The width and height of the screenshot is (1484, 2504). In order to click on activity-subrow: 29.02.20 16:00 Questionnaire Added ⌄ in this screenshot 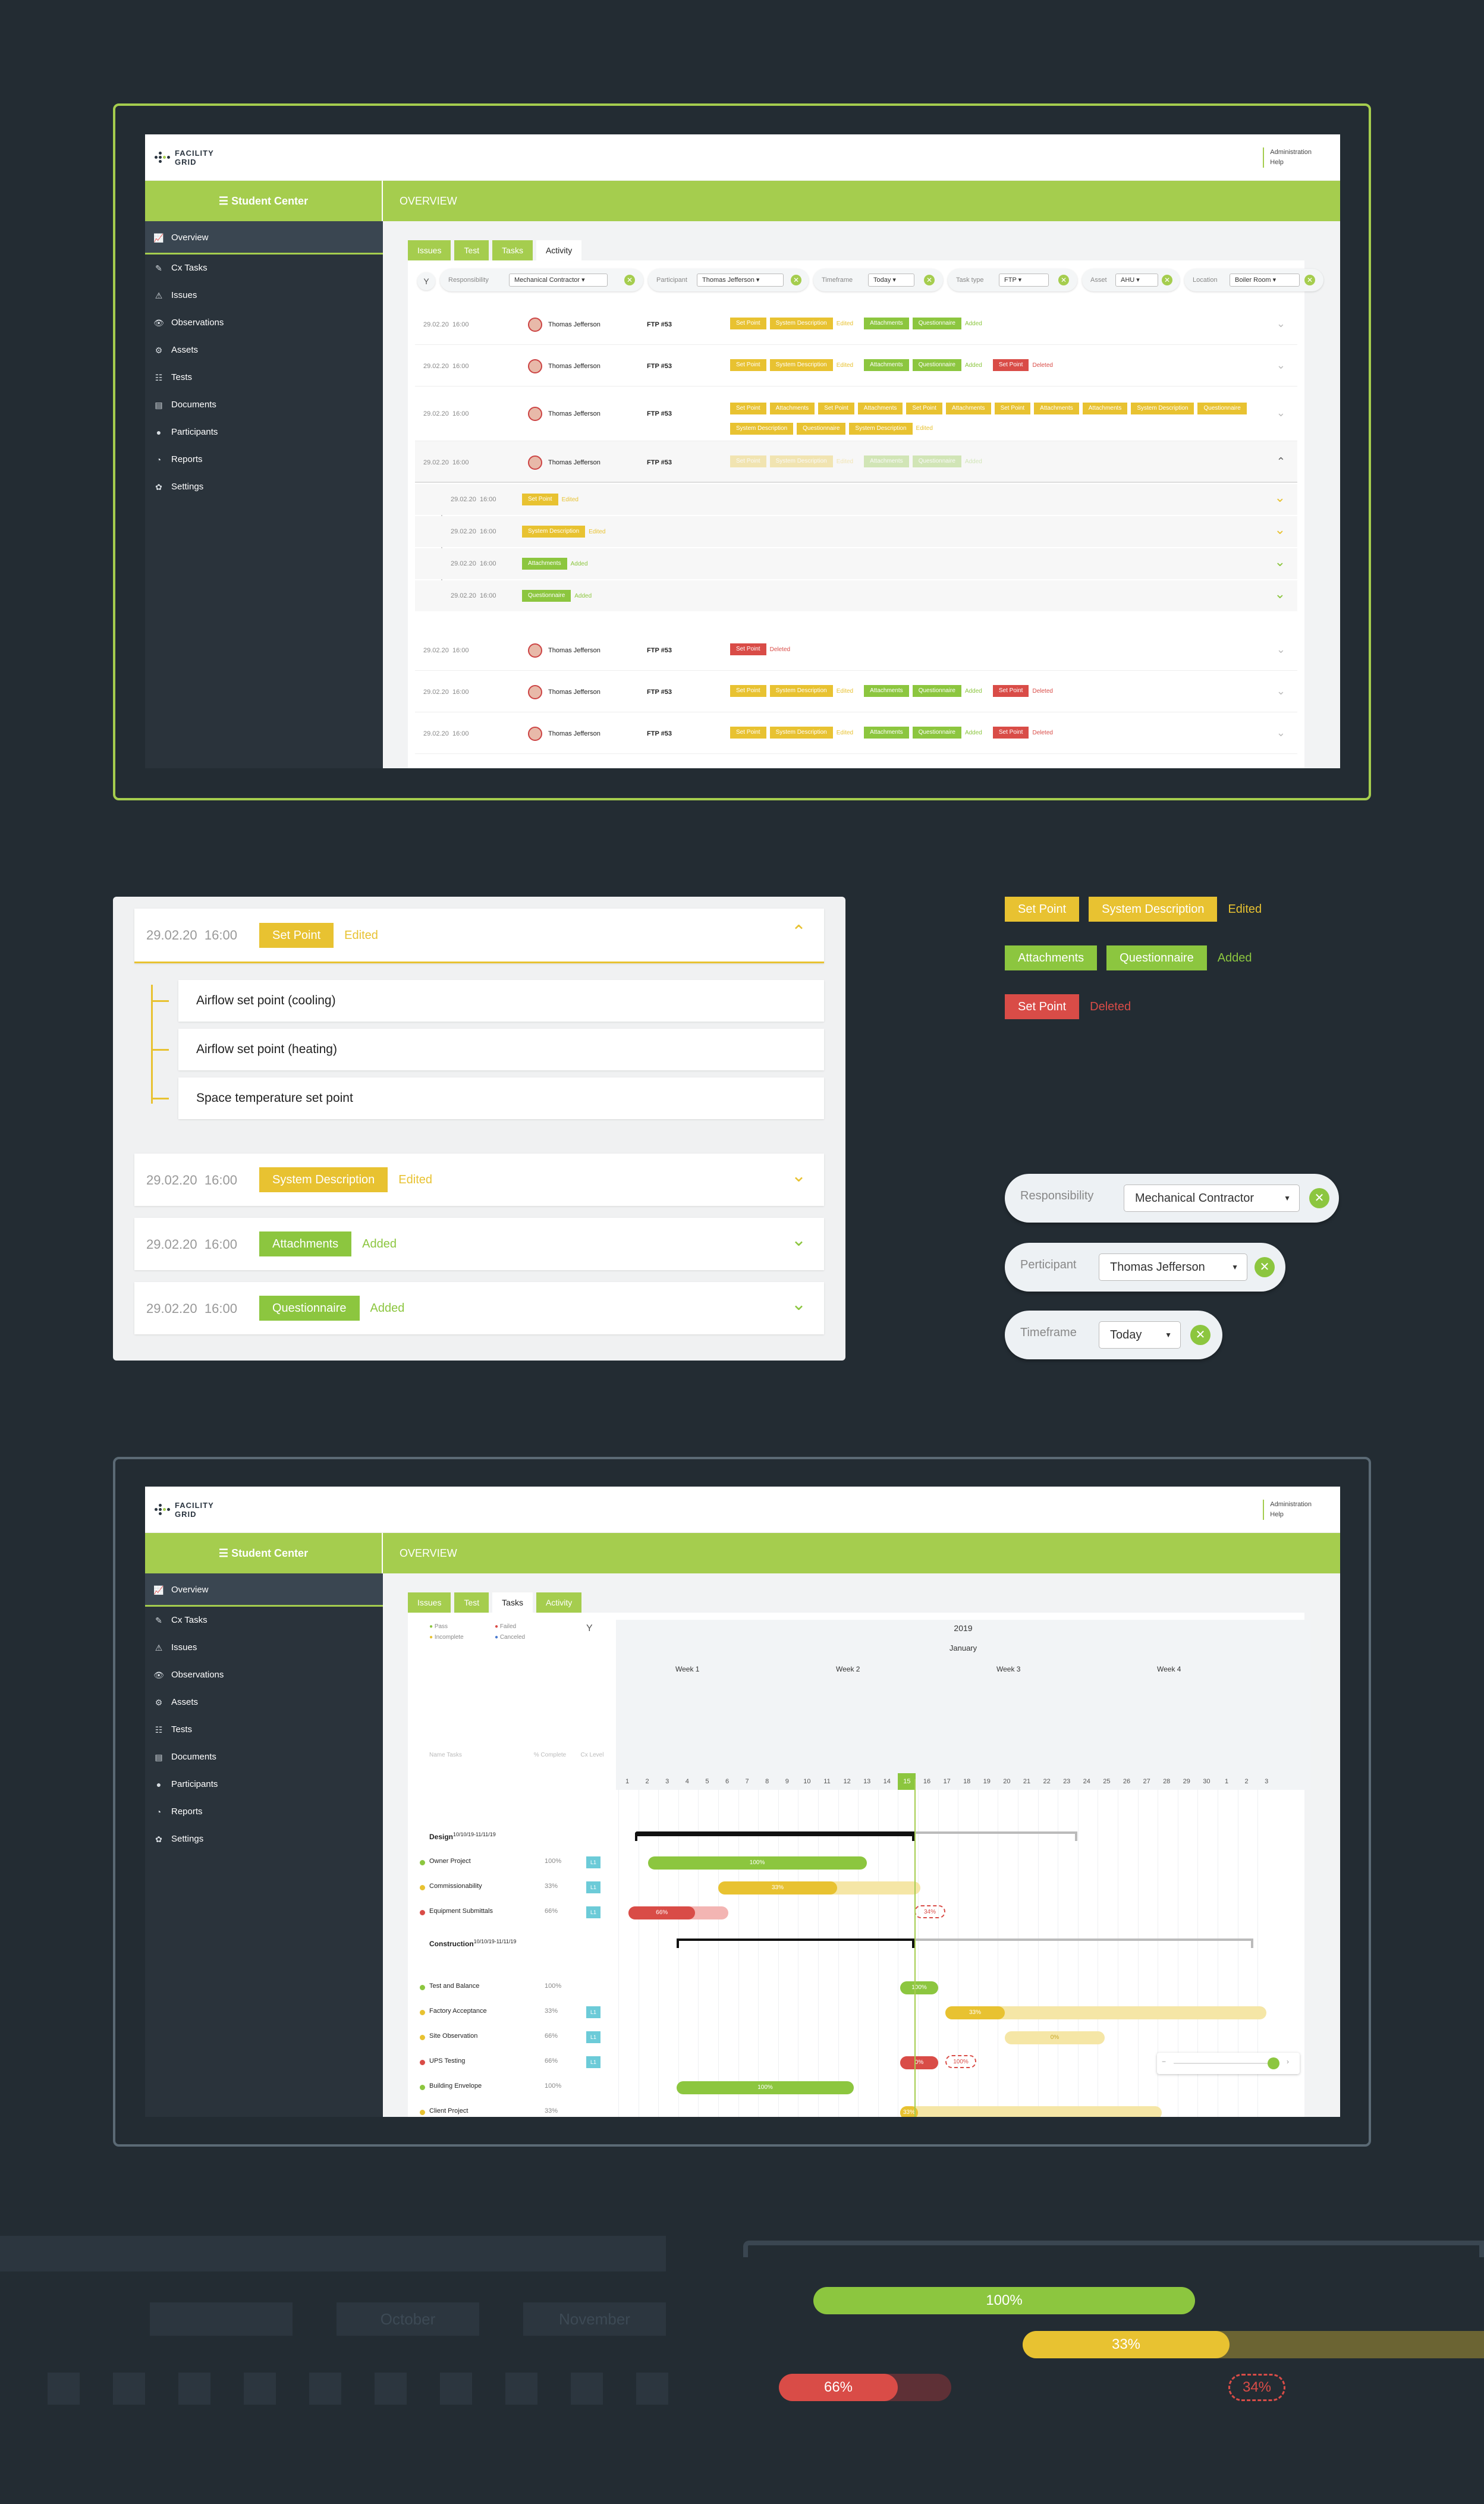, I will do `click(856, 595)`.